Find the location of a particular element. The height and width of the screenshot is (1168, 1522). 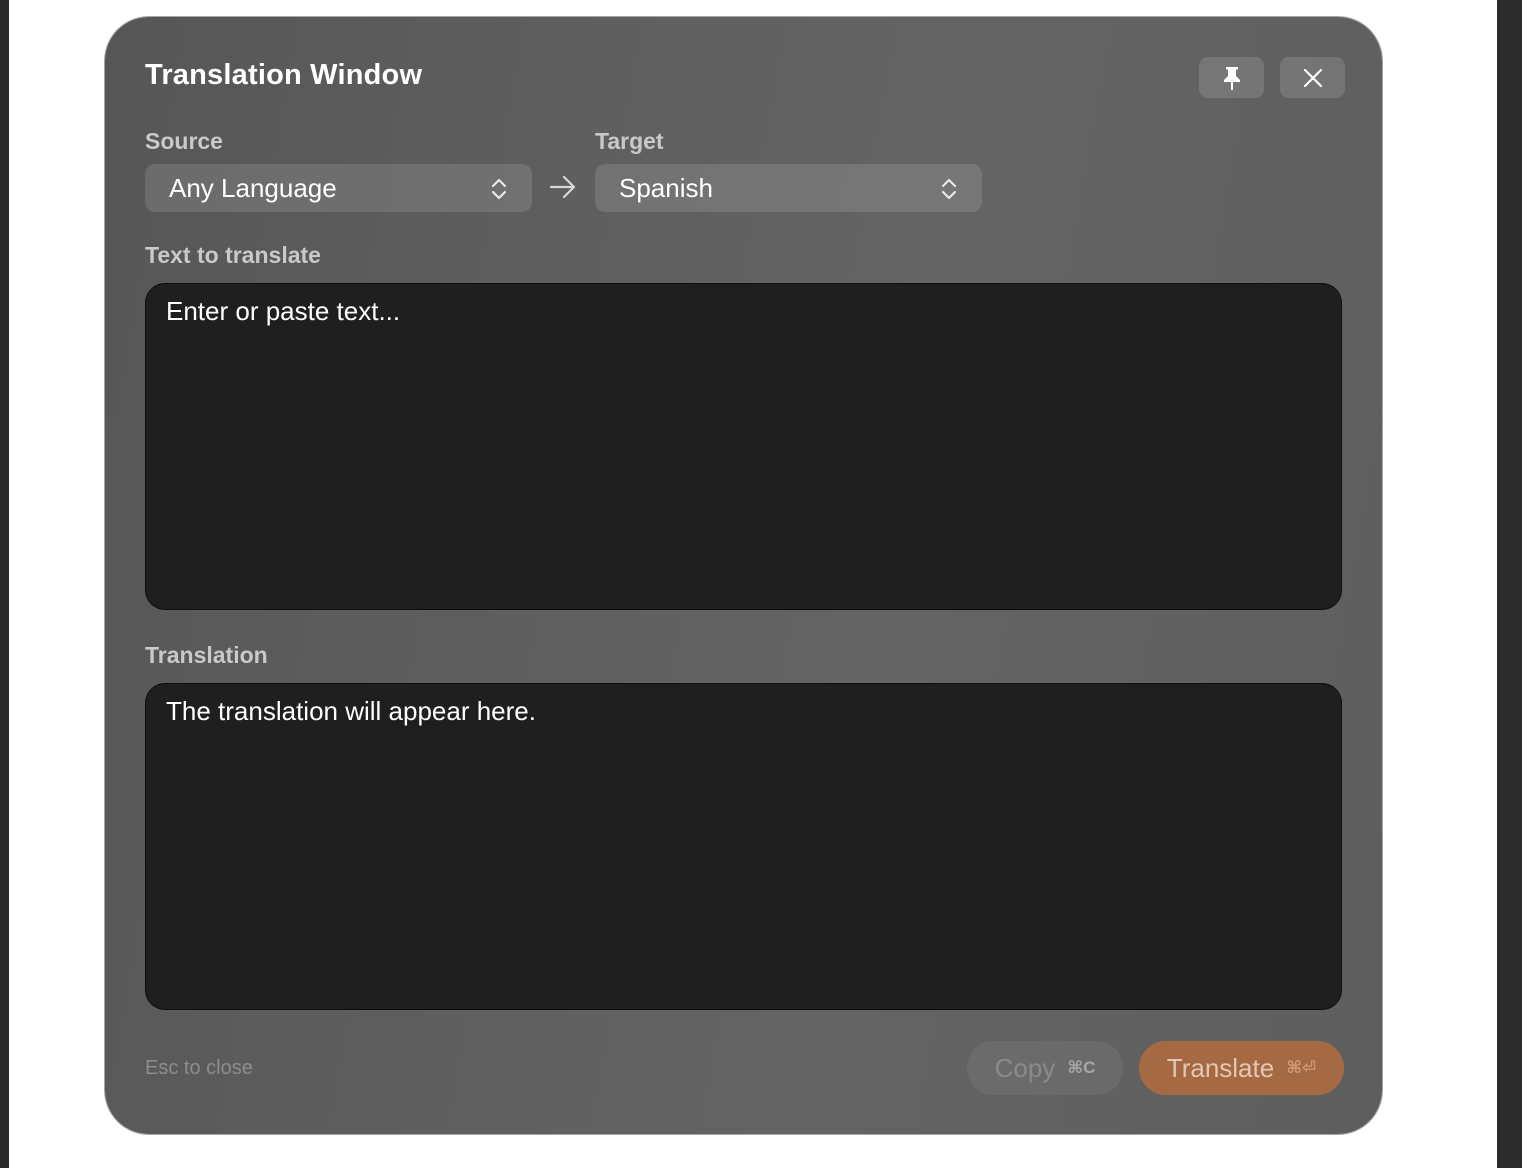

translate-button-label: Translate is located at coordinates (1220, 1067).